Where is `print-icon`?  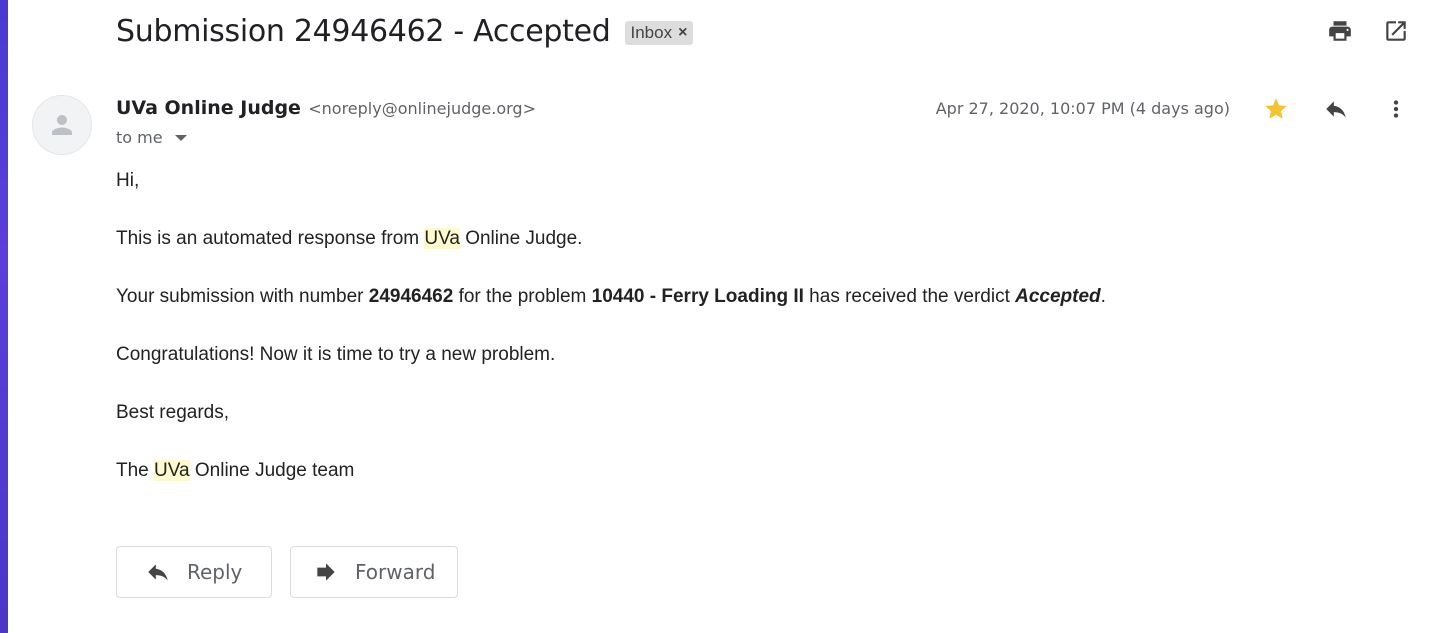
print-icon is located at coordinates (1340, 31).